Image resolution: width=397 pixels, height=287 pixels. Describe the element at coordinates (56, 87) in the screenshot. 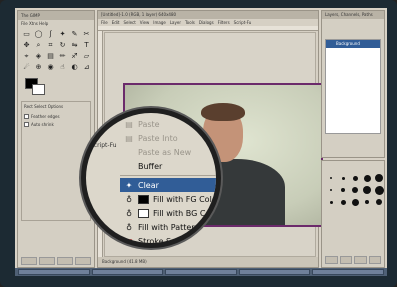

I see `color-swatches` at that location.